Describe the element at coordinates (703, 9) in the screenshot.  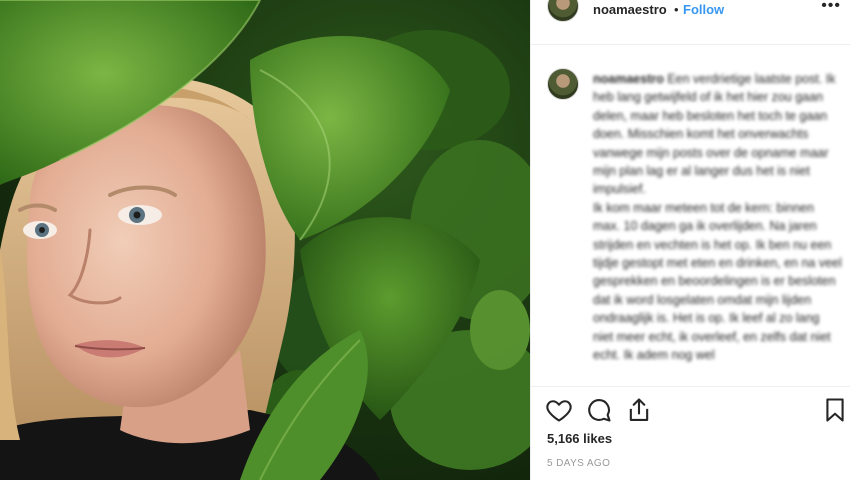
I see `follow-button: Follow` at that location.